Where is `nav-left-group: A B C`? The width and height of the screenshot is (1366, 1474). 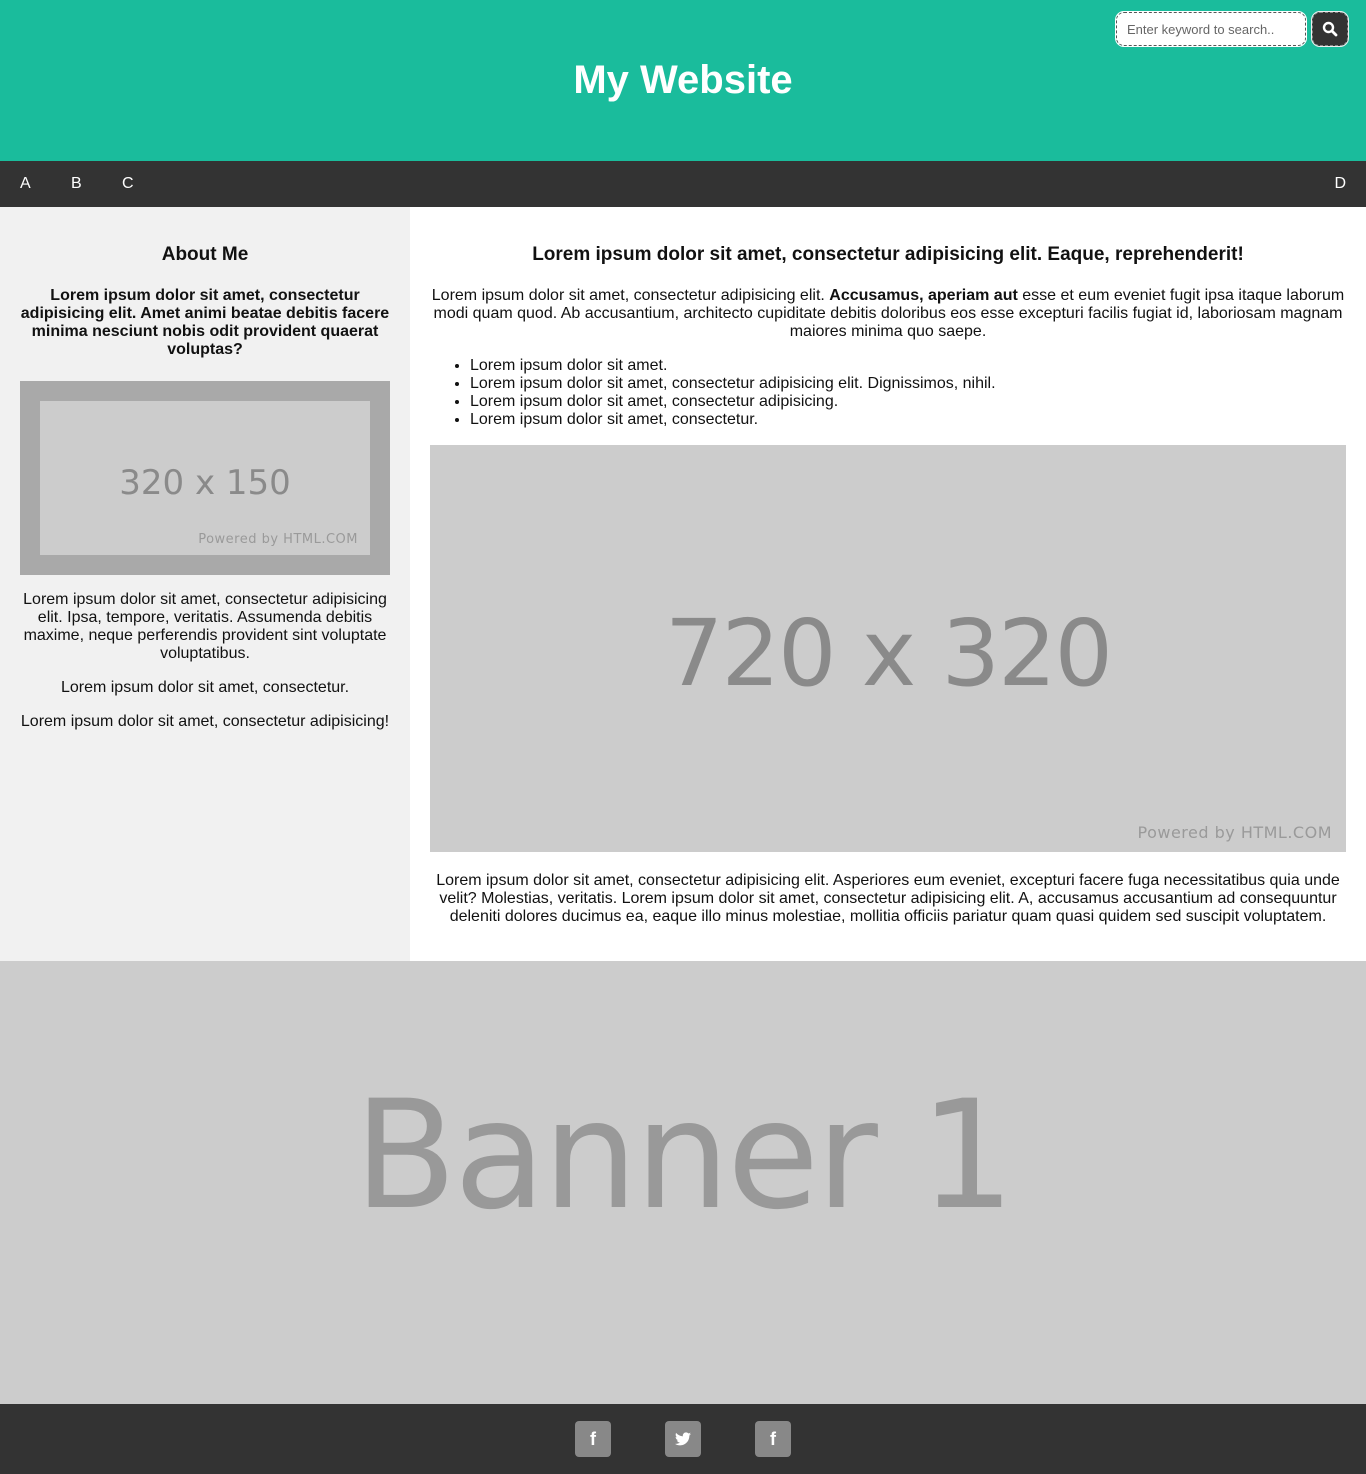
nav-left-group: A B C is located at coordinates (76, 184).